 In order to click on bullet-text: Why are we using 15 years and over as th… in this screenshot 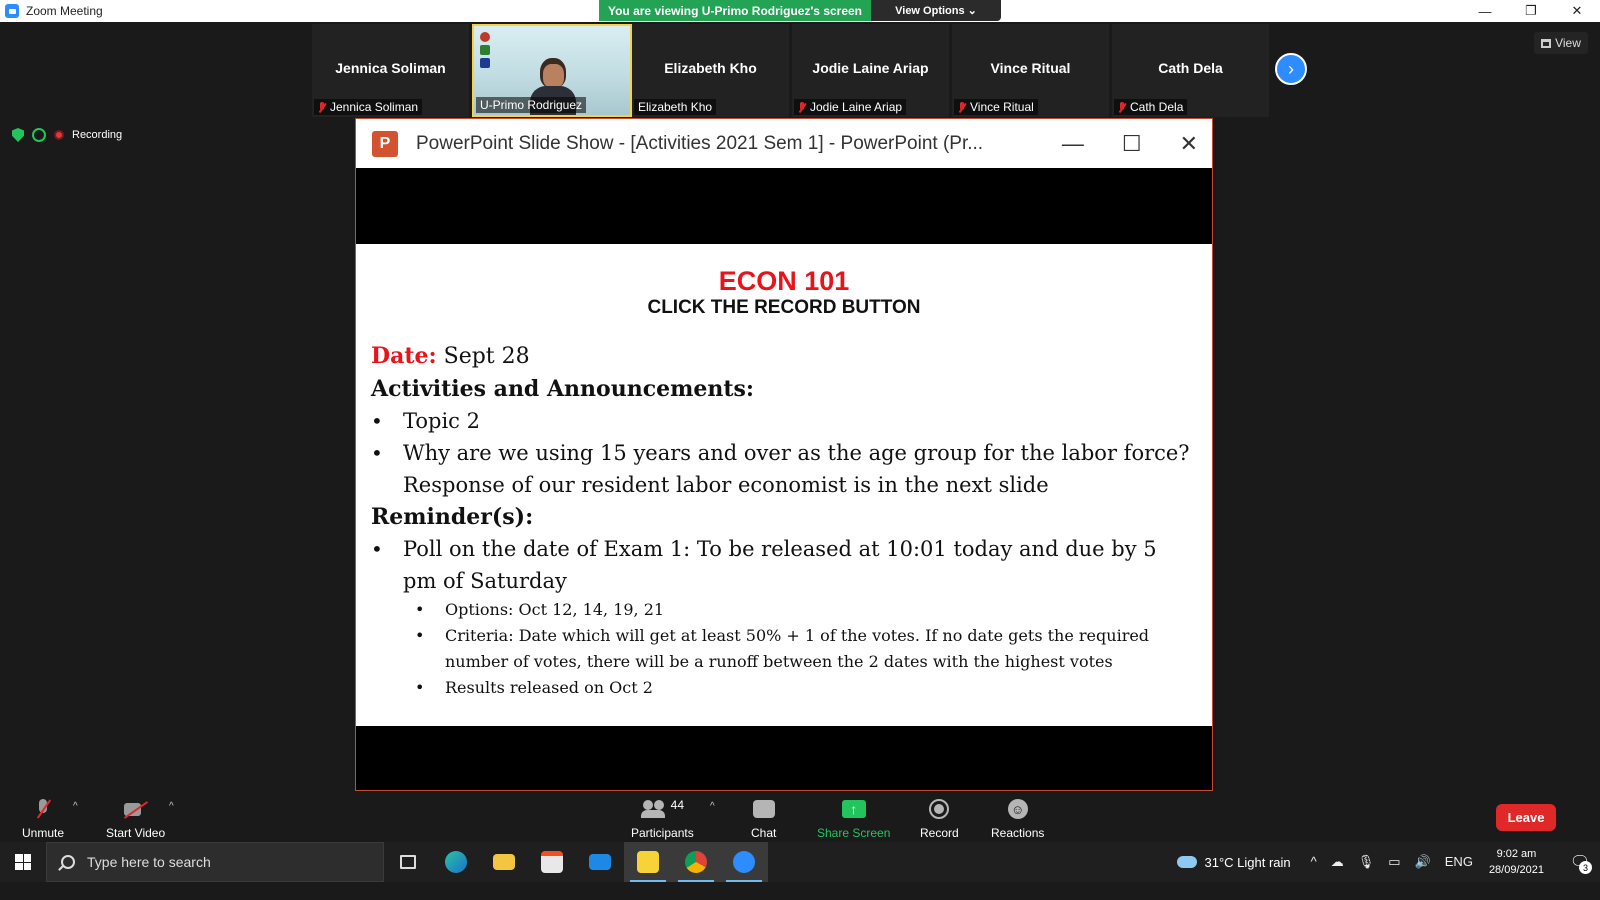, I will do `click(796, 469)`.